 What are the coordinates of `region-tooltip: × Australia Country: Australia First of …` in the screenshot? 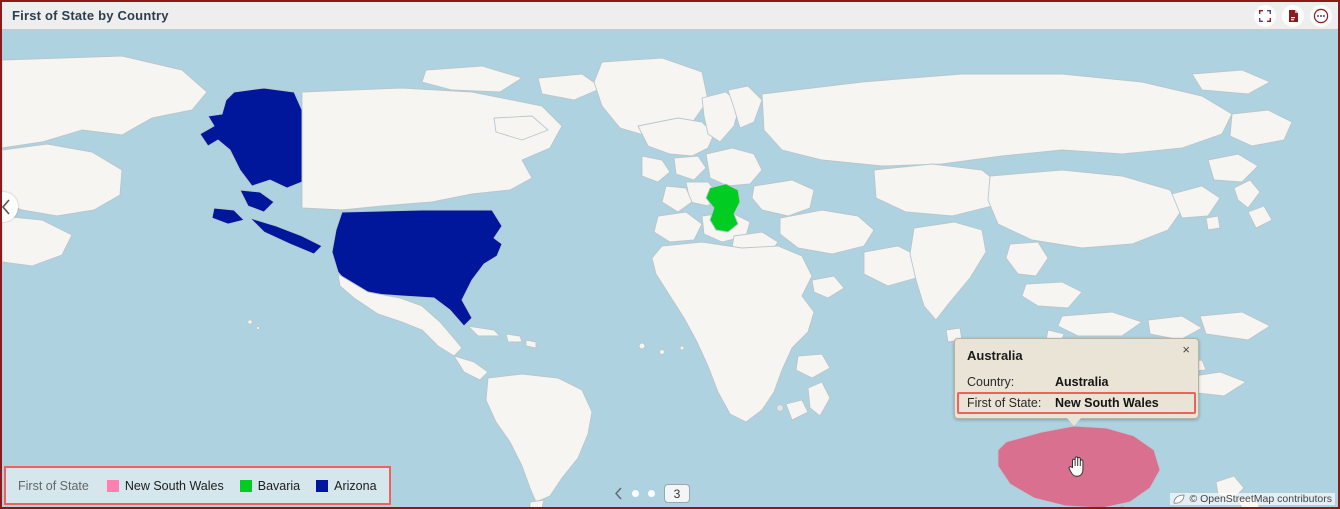 It's located at (1076, 382).